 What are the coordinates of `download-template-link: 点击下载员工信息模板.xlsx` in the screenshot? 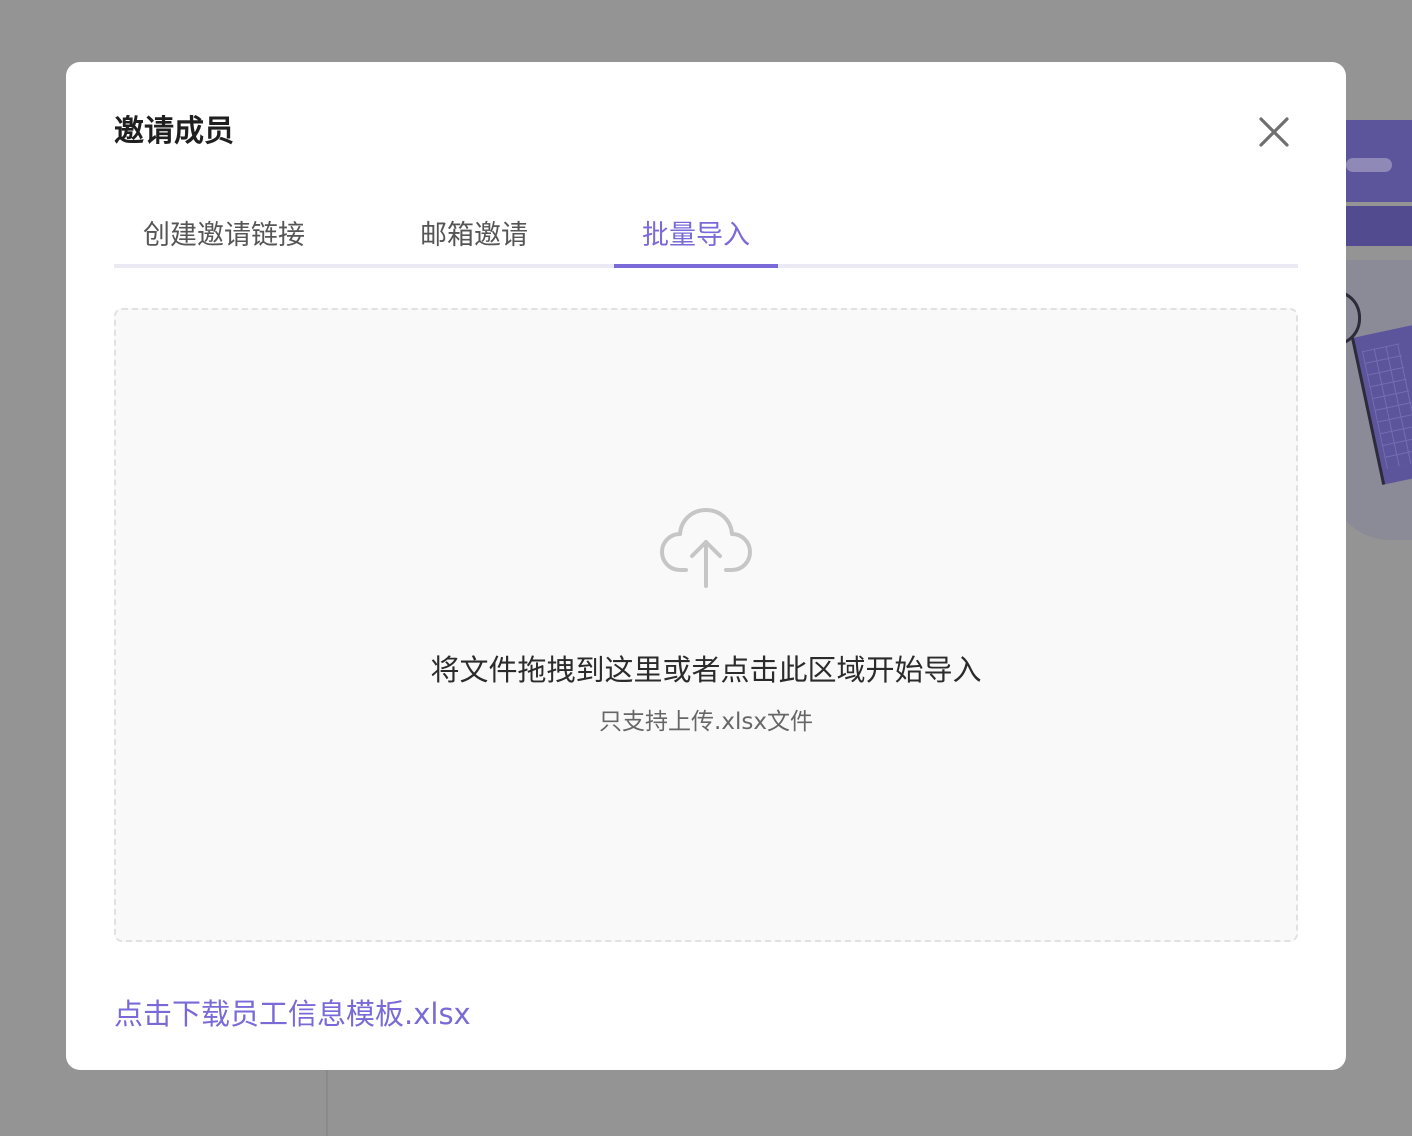 It's located at (292, 1014).